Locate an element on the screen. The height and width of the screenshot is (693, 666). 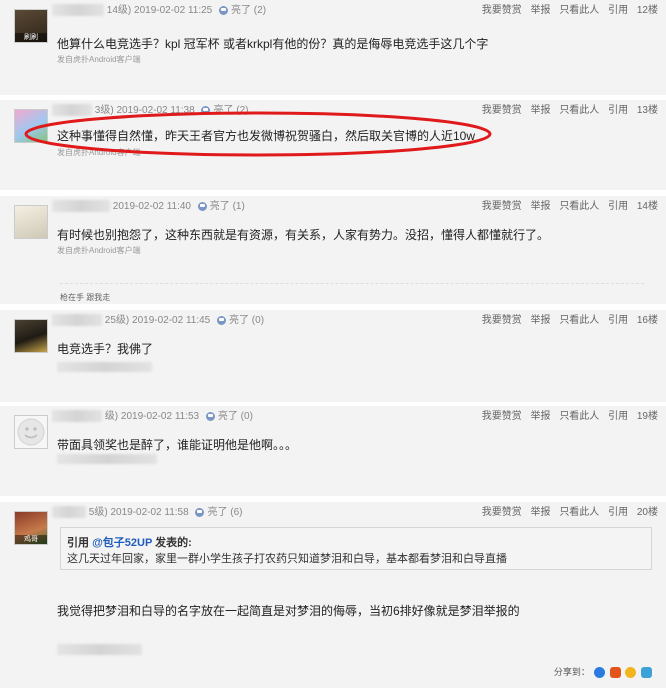
avatar-caption: 鸡哥 is located at coordinates (31, 539).